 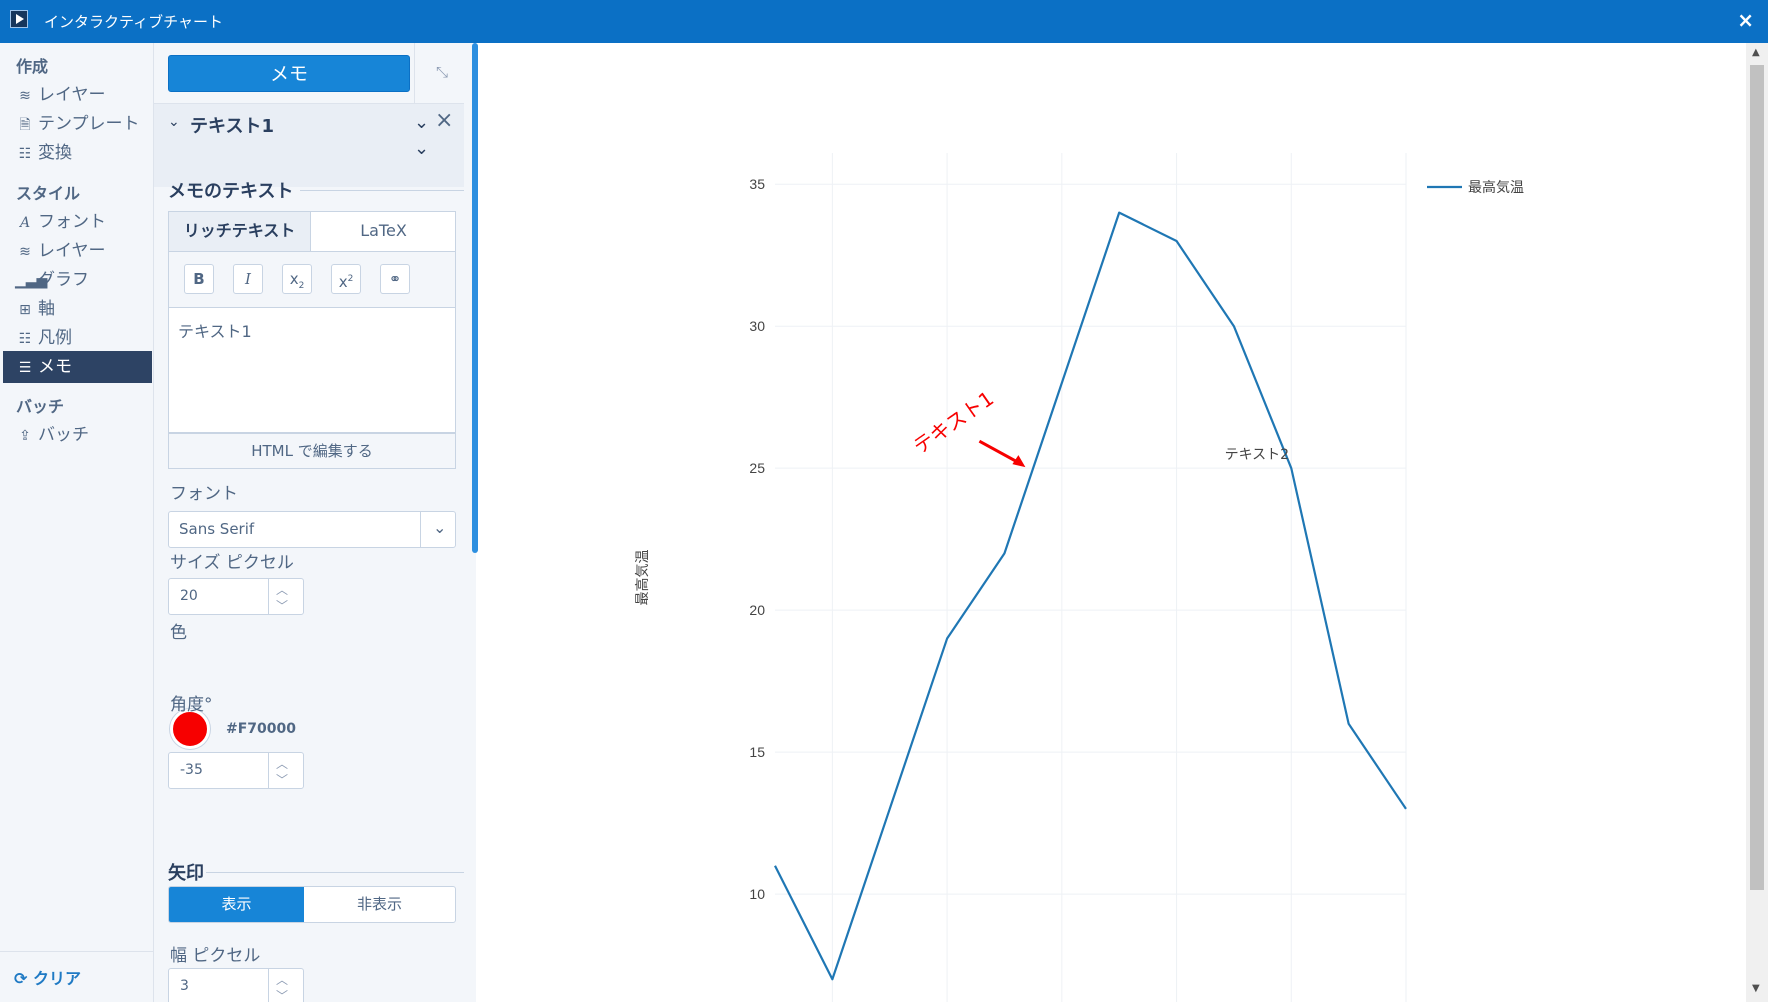 I want to click on list-icon: ☷, so click(x=25, y=154).